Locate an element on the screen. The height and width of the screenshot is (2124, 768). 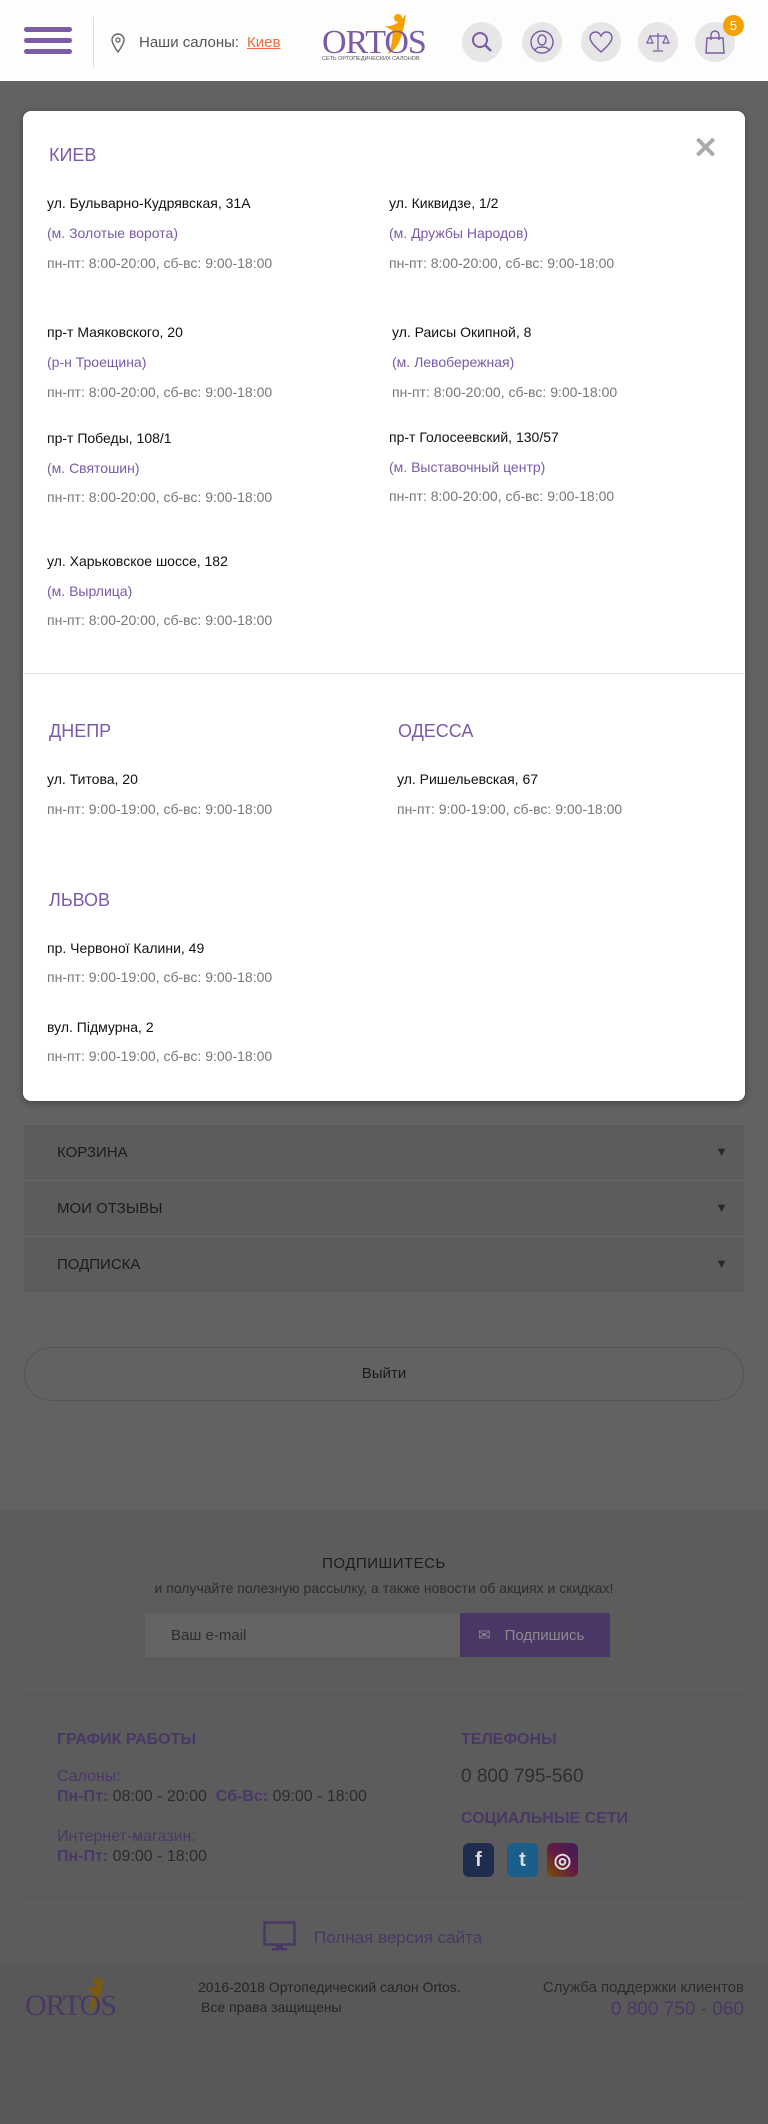
salons-label: Наши салоны: is located at coordinates (189, 42).